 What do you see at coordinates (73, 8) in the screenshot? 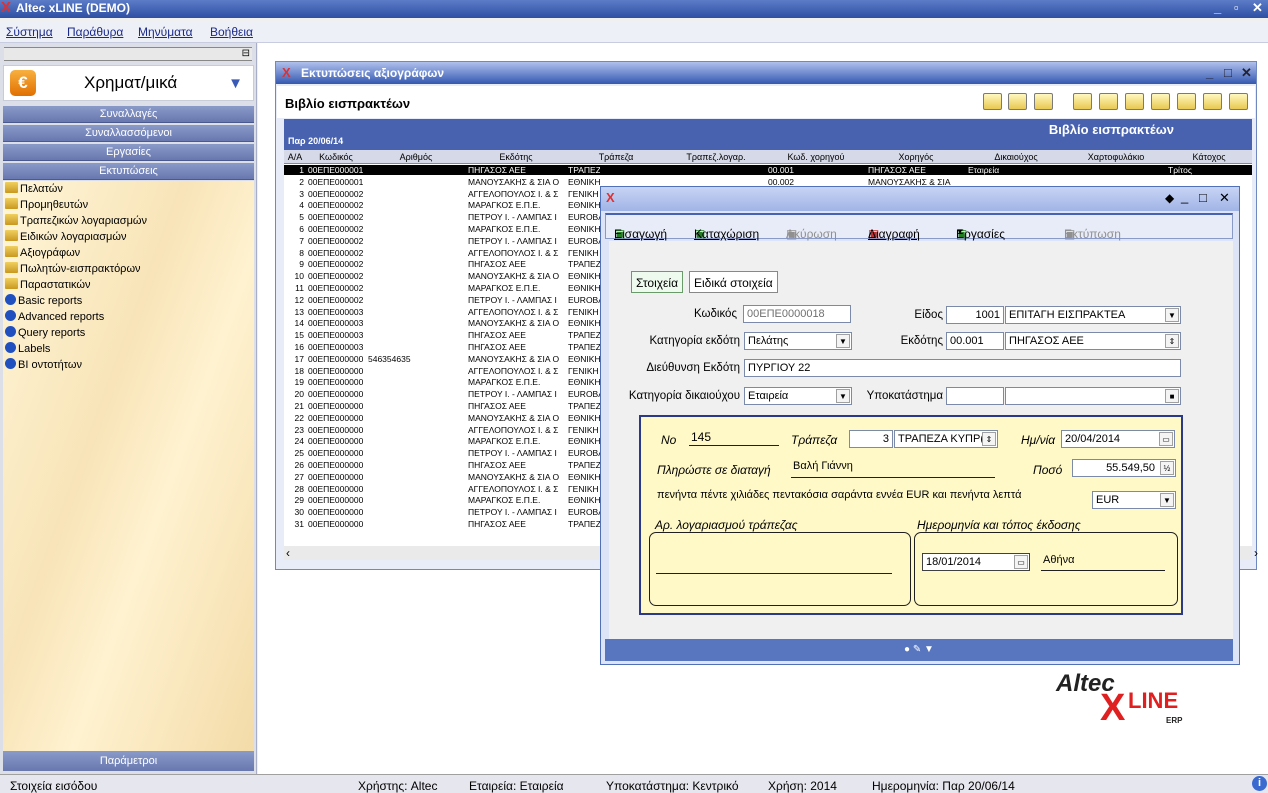
I see `app-title: Altec xLINE (DEMO)` at bounding box center [73, 8].